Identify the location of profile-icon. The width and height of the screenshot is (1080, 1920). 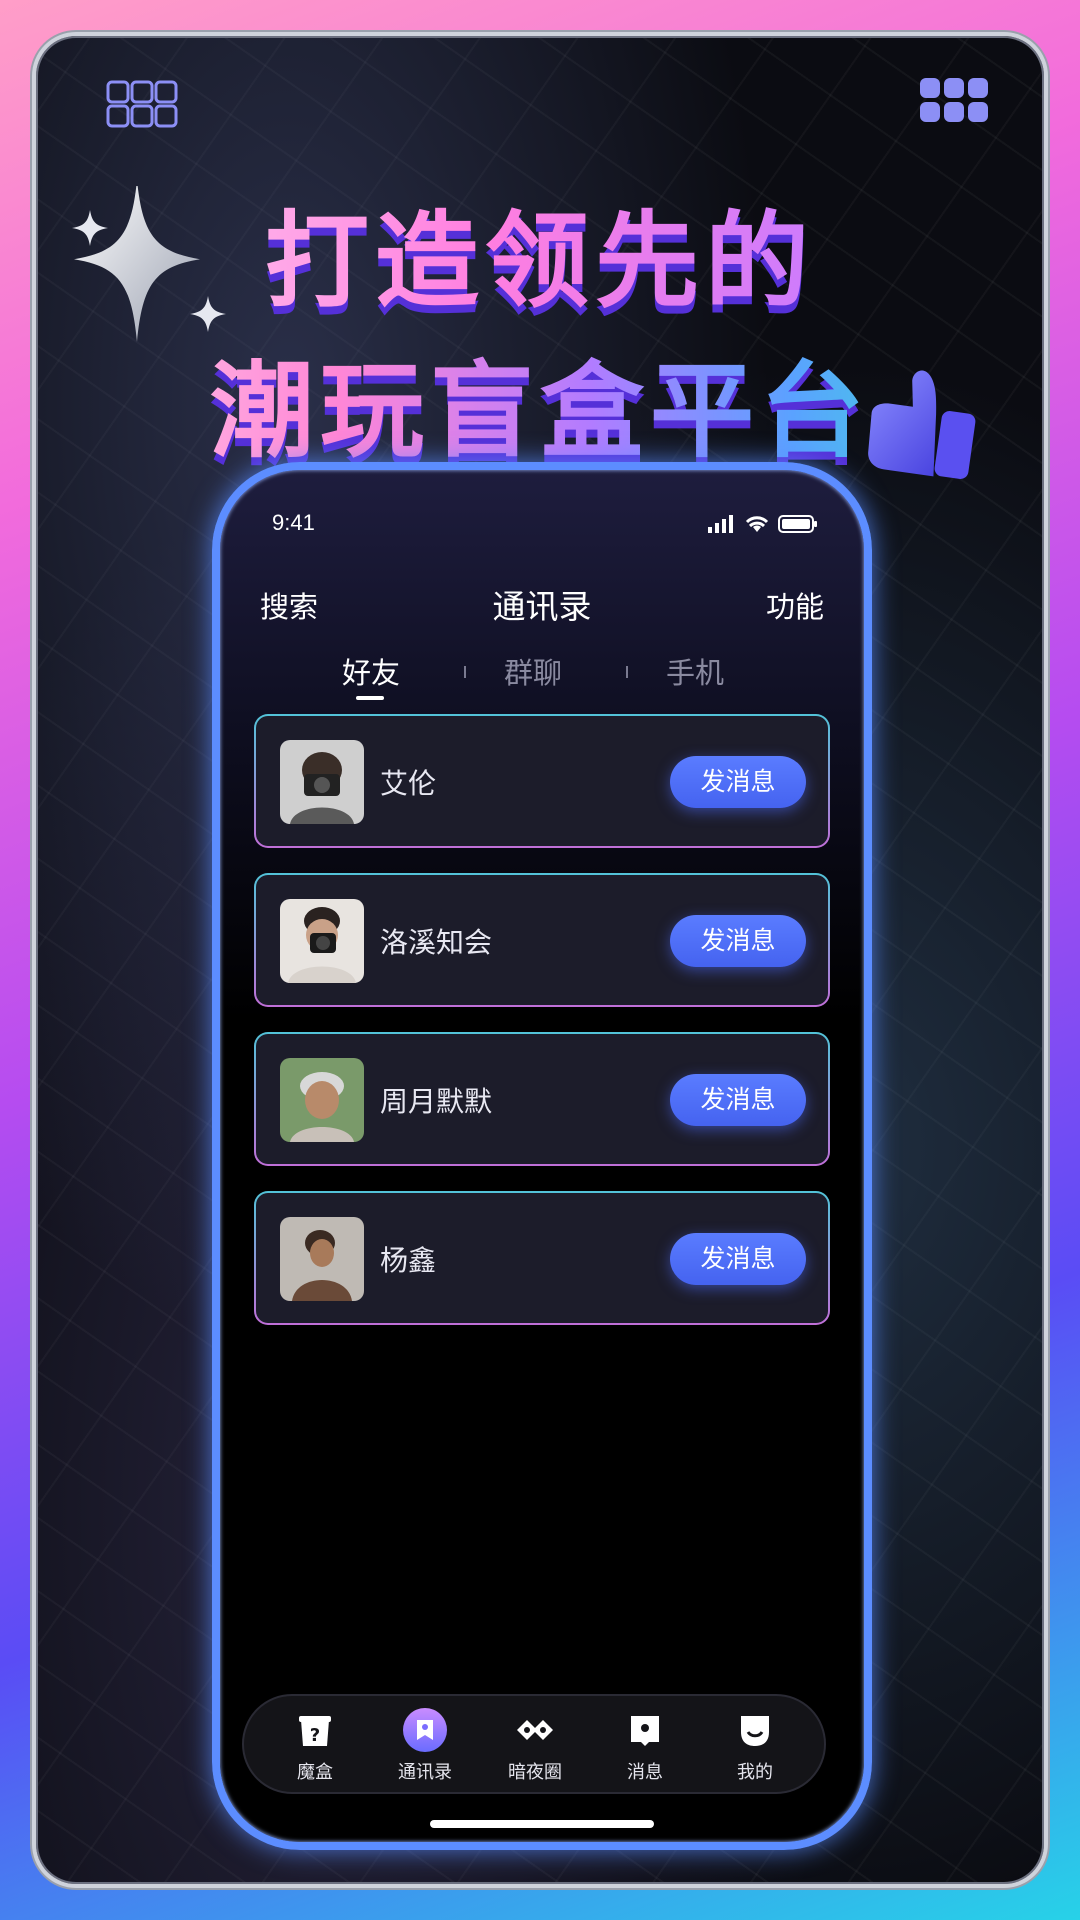
(755, 1731).